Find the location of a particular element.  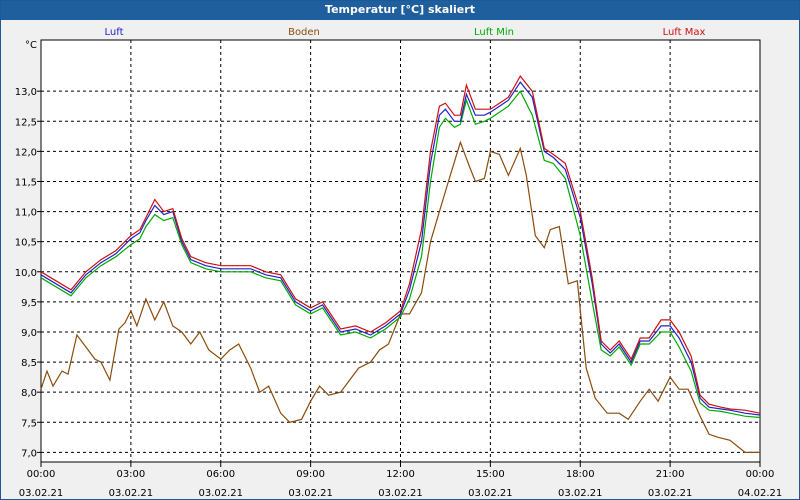

y-tick-label: 11,0 is located at coordinates (26, 213).